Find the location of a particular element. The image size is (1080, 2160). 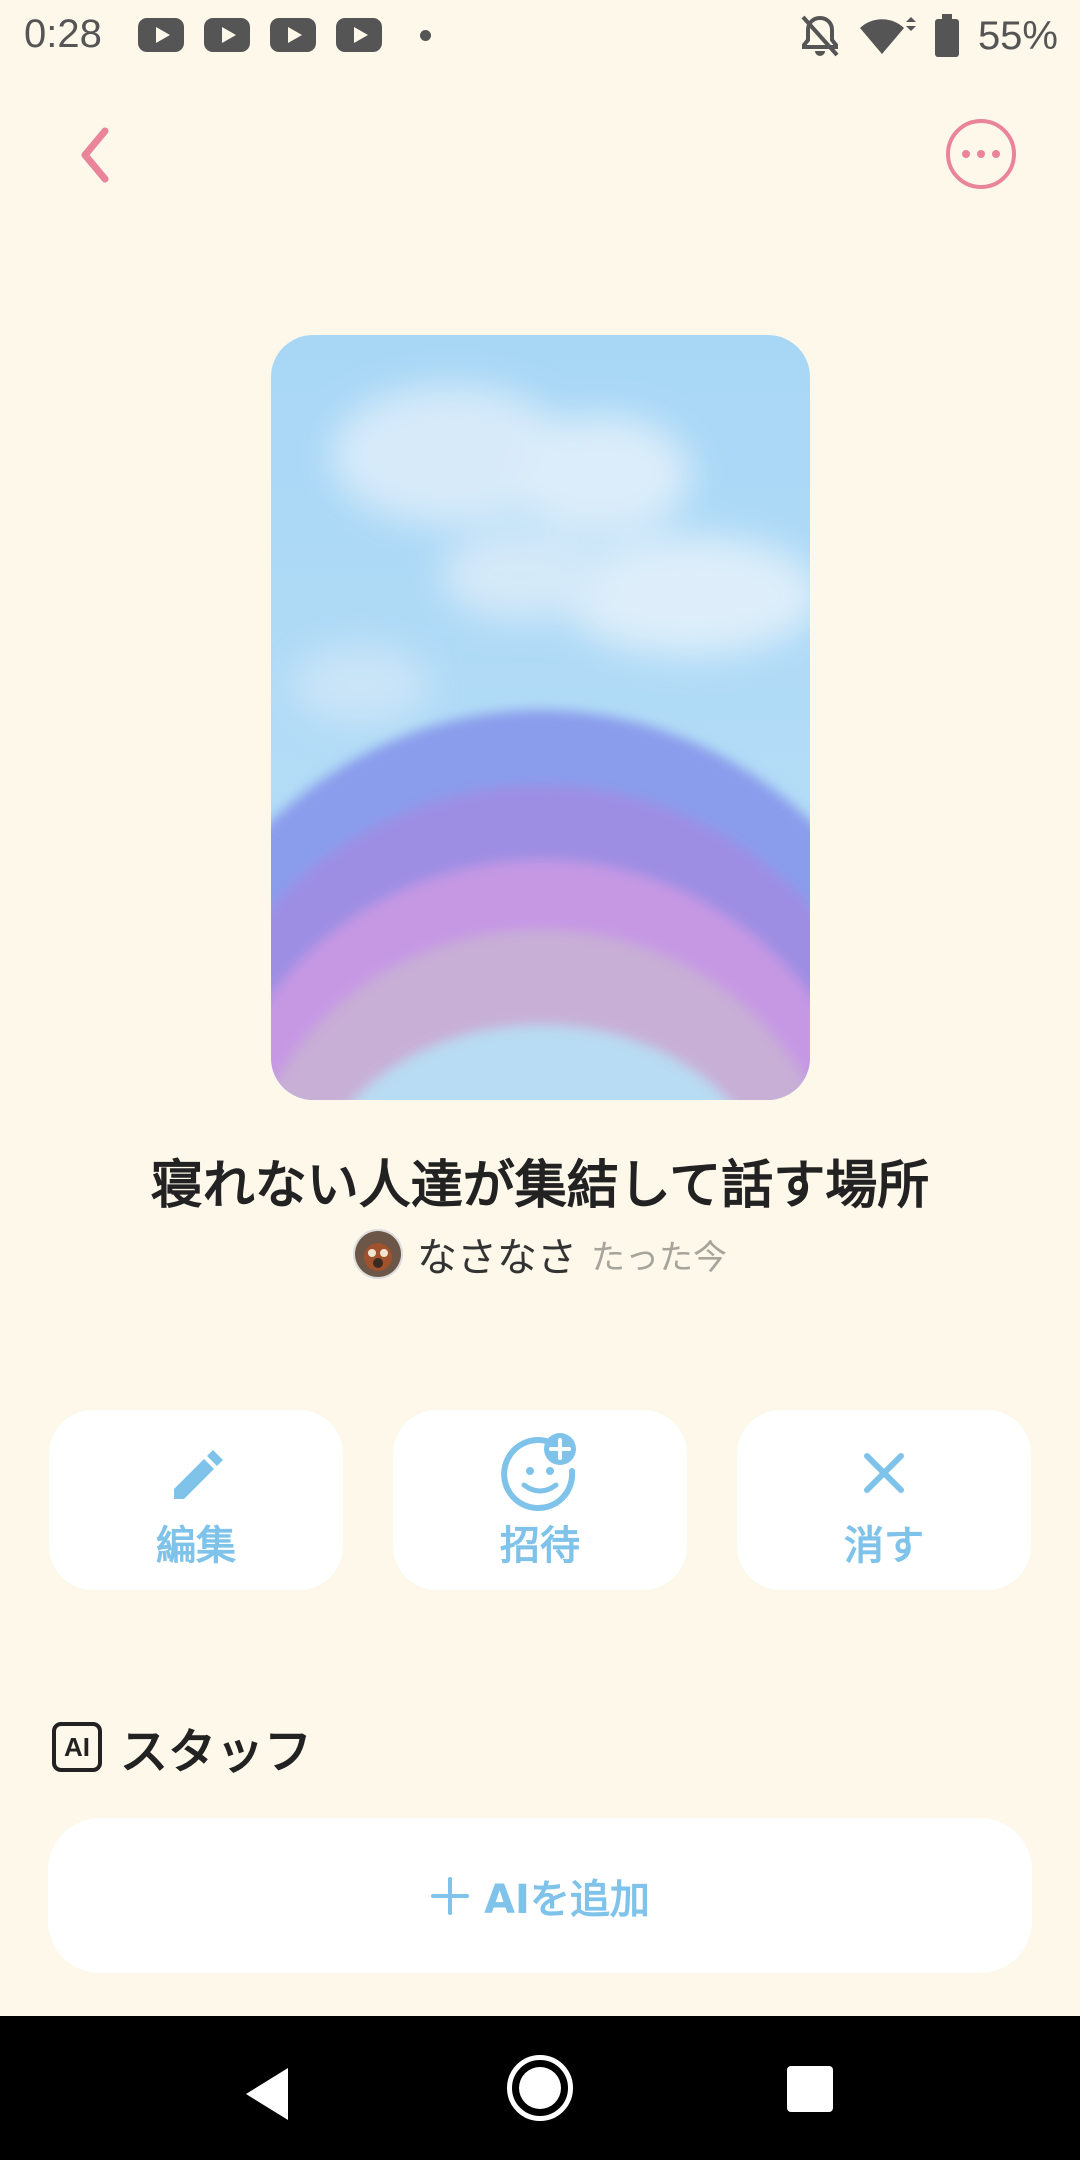

chevron-left-icon is located at coordinates (95, 155).